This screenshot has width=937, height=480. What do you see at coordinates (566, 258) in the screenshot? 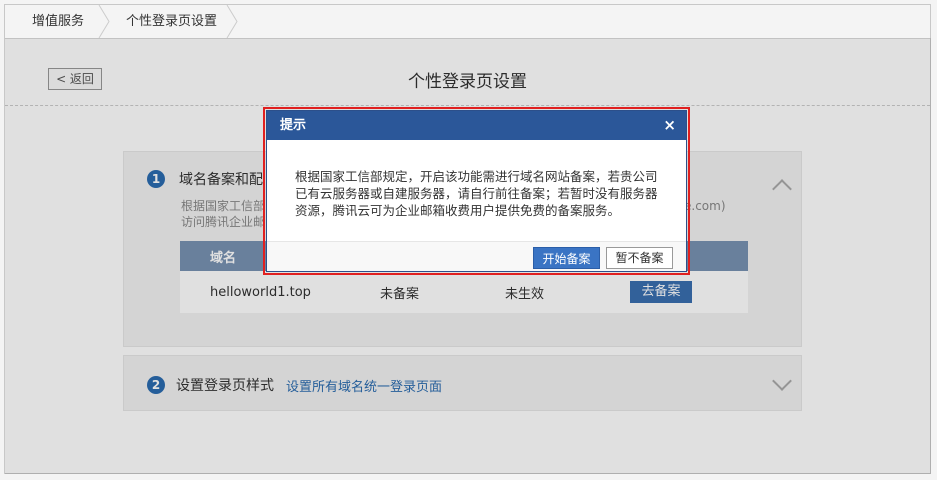
I see `start-filing-button: 开始备案` at bounding box center [566, 258].